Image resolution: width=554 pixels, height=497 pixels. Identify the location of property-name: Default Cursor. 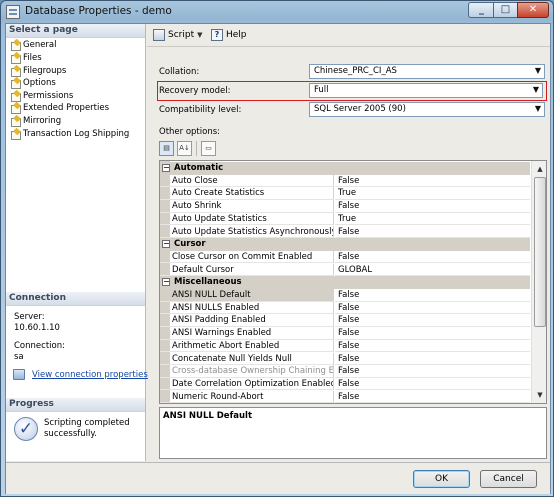
(247, 270).